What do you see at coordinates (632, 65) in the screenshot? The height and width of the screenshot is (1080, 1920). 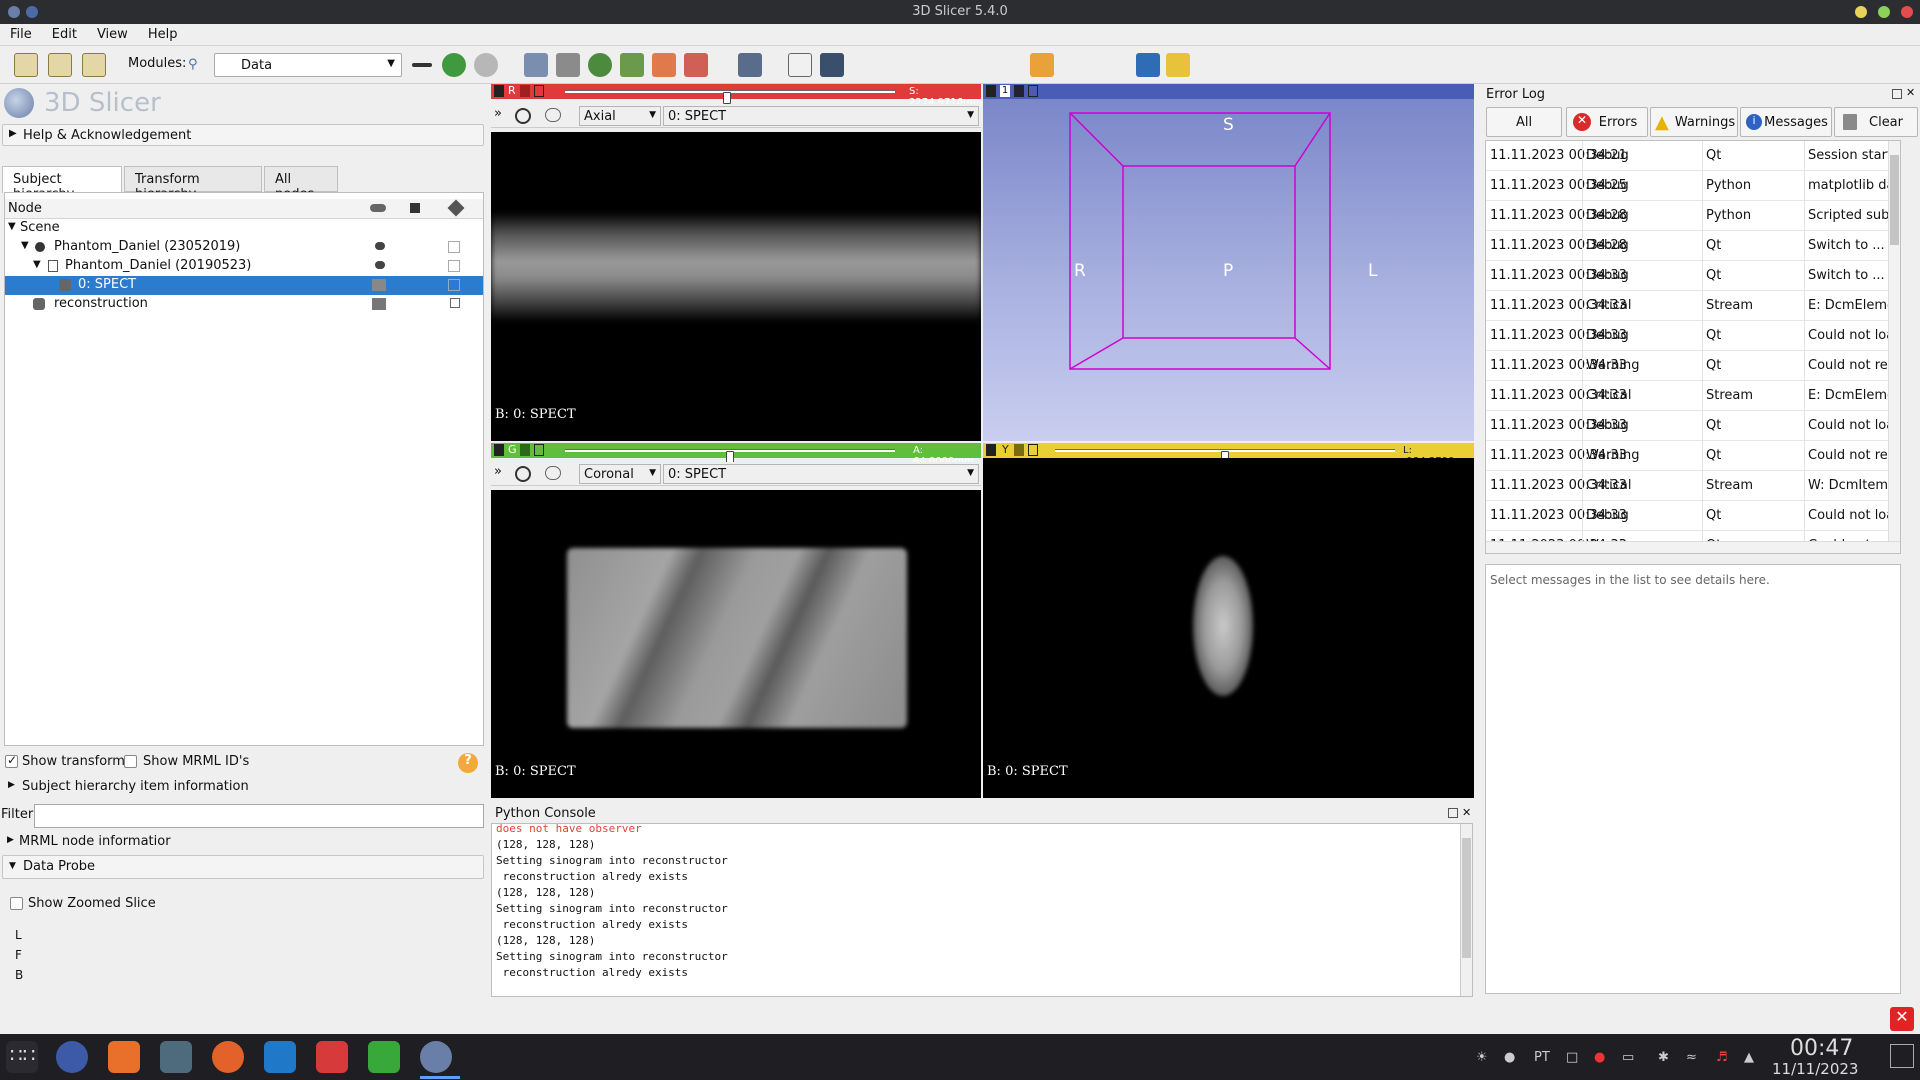 I see `segment-icon` at bounding box center [632, 65].